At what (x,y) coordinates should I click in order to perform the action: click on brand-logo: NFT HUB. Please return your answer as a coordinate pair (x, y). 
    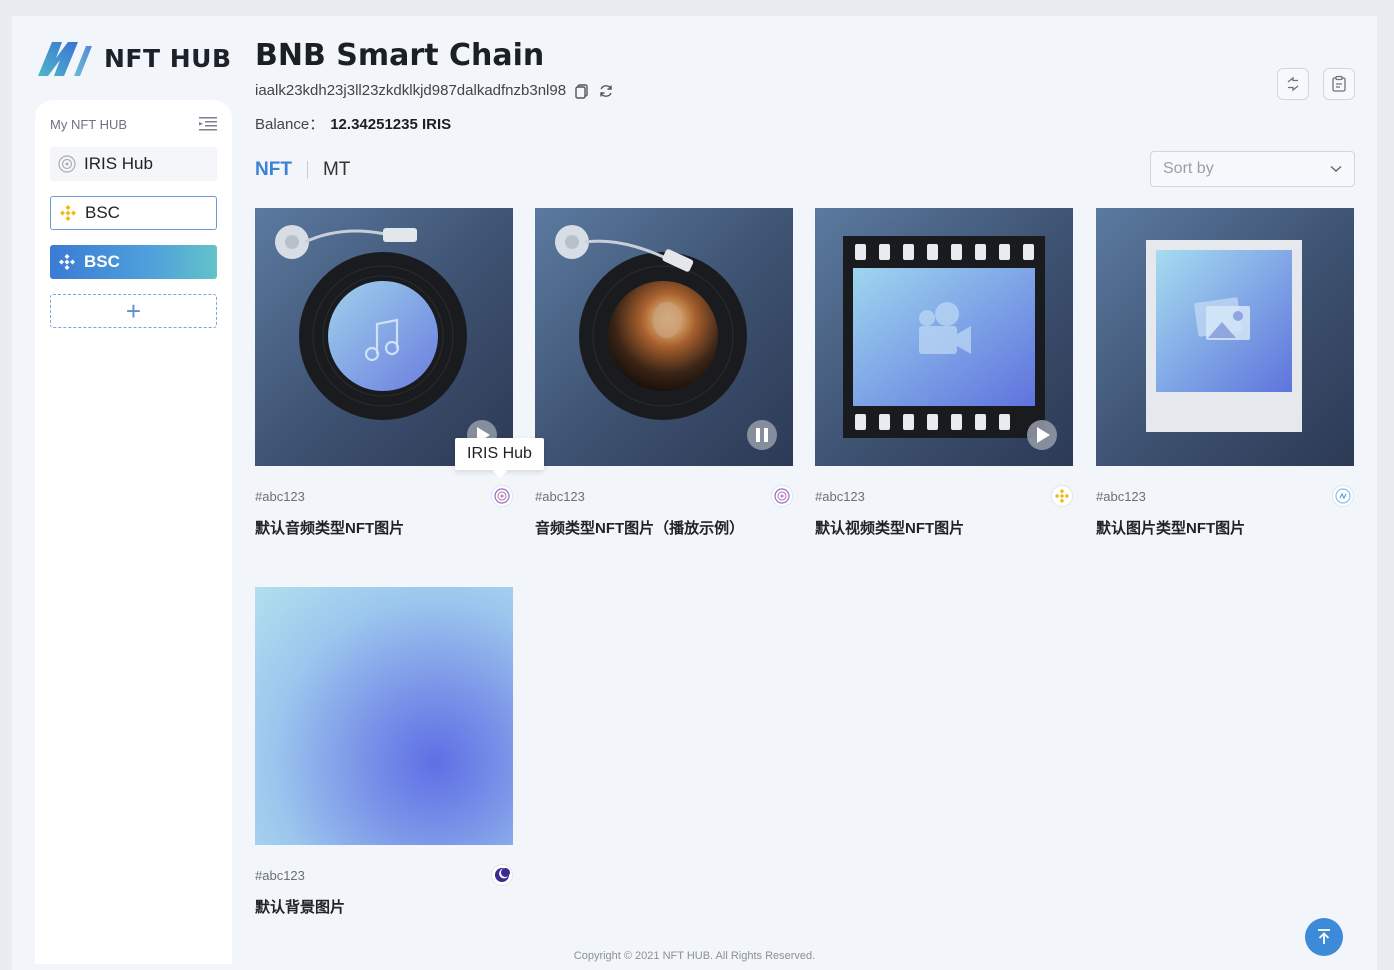
    Looking at the image, I should click on (133, 58).